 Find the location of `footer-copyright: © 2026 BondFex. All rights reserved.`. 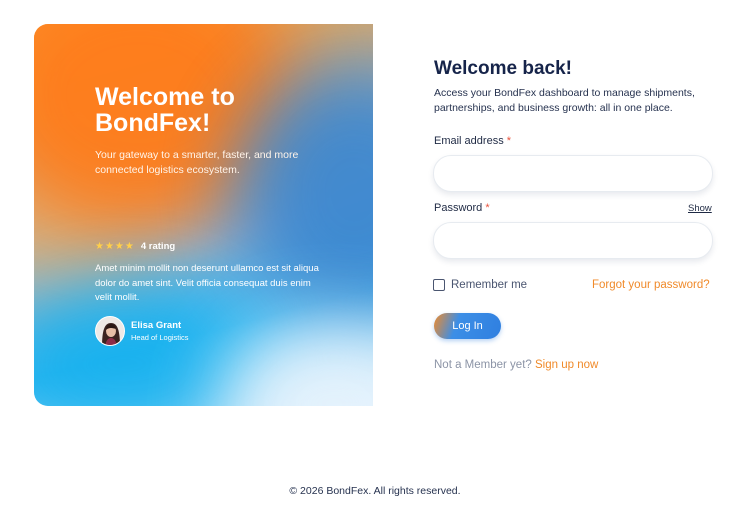

footer-copyright: © 2026 BondFex. All rights reserved. is located at coordinates (375, 491).